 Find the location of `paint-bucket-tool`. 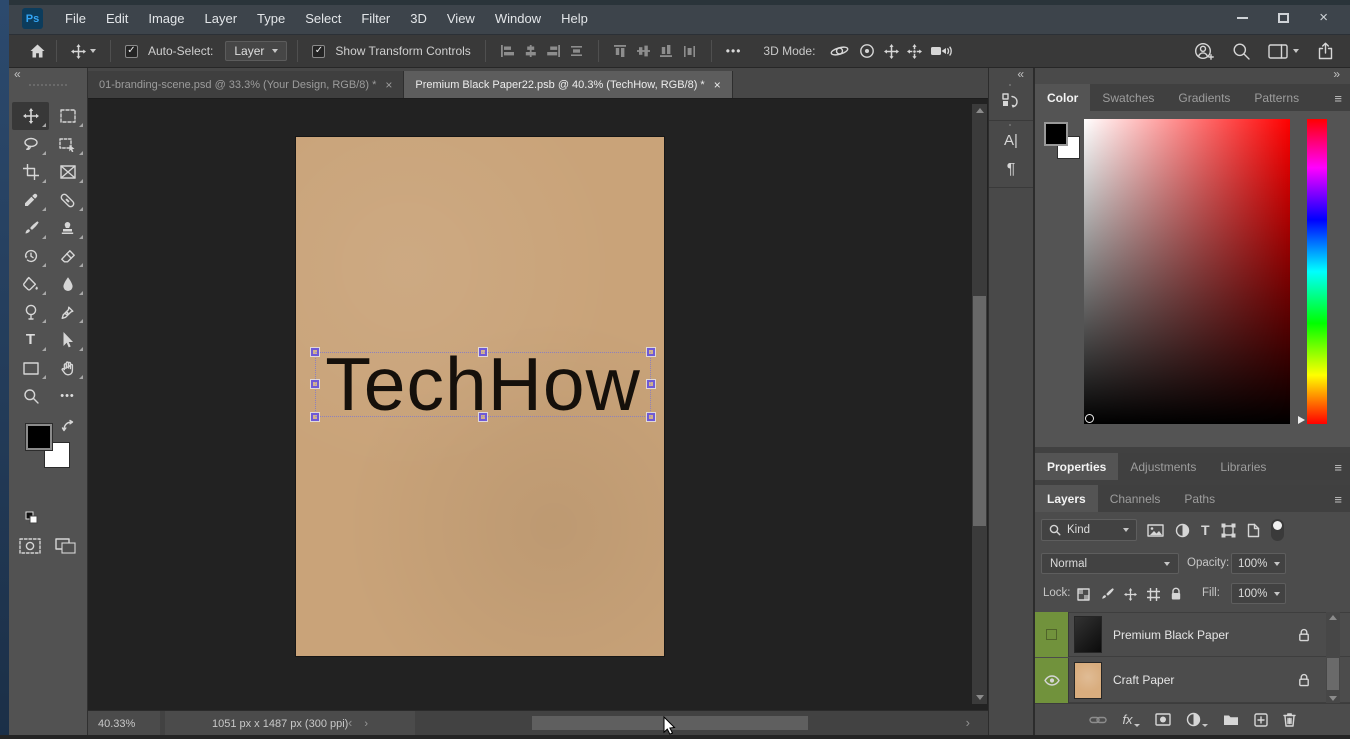

paint-bucket-tool is located at coordinates (30, 284).